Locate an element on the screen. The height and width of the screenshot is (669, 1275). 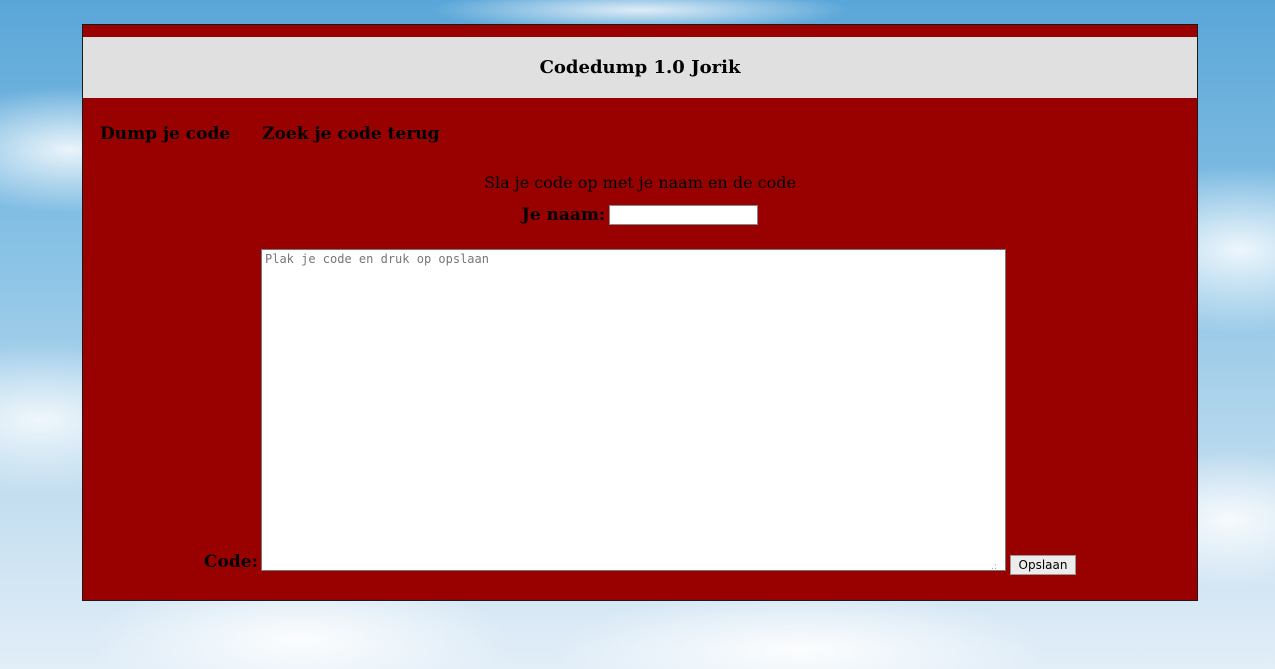
page-title: Codedump 1.0 Jorik is located at coordinates (640, 67).